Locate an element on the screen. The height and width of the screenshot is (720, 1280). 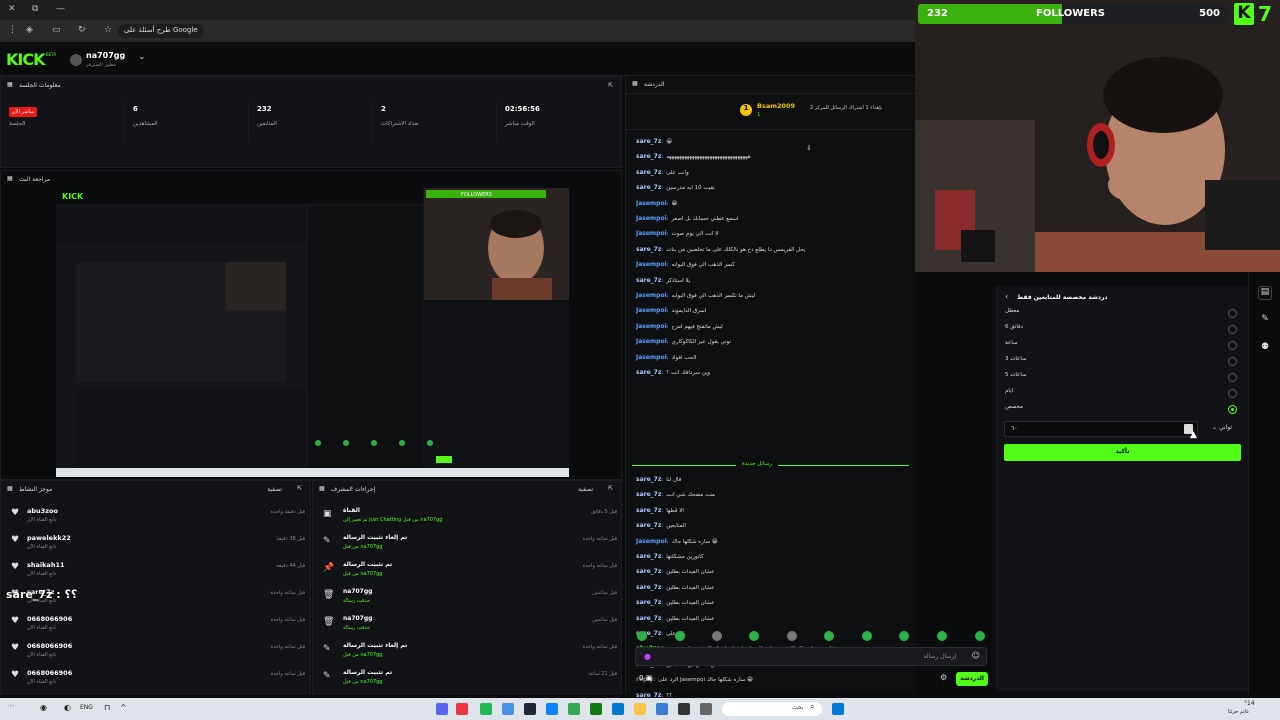
menu-dots-icon: ⋮ is located at coordinates (12, 30).